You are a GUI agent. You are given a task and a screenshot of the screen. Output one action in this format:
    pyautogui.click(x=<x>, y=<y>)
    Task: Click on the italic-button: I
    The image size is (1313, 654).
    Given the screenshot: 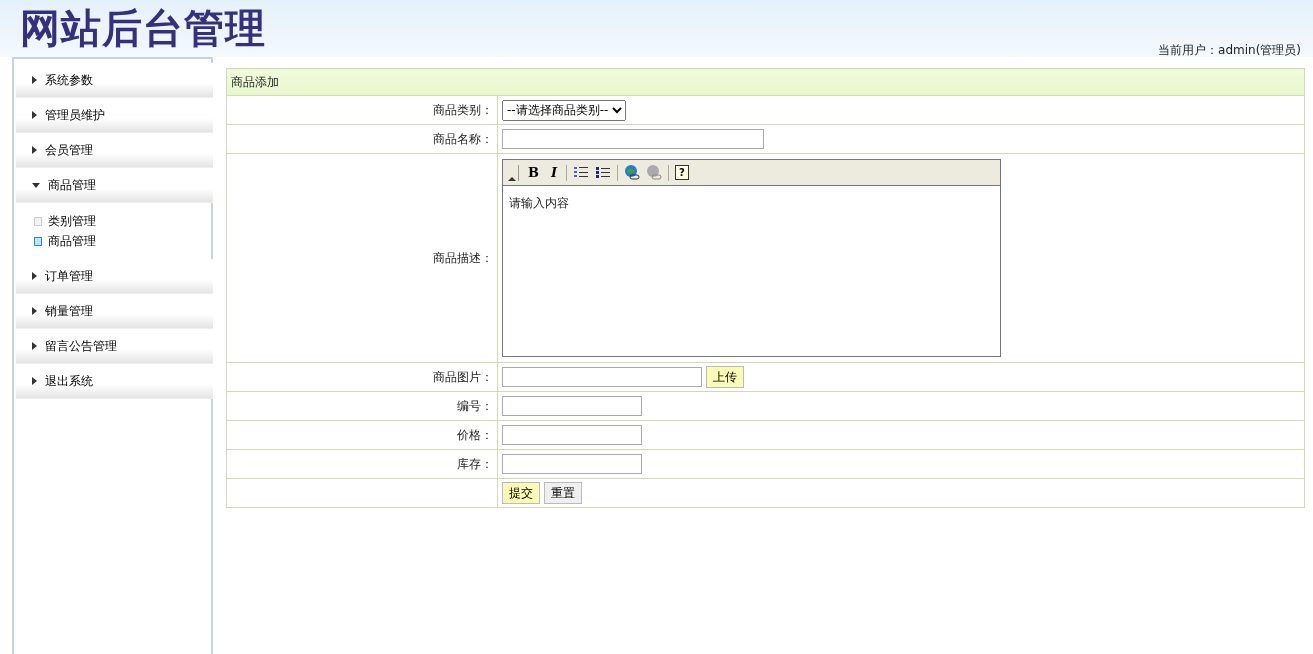 What is the action you would take?
    pyautogui.click(x=554, y=172)
    